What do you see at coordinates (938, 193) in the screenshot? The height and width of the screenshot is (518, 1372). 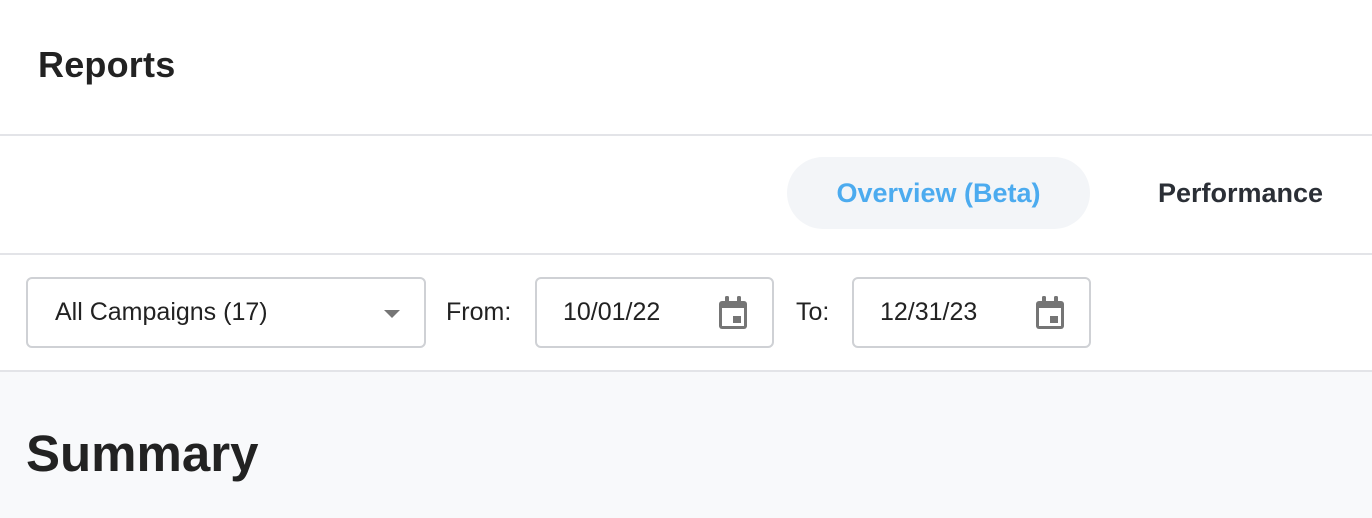 I see `tab-overview: Overview (Beta)` at bounding box center [938, 193].